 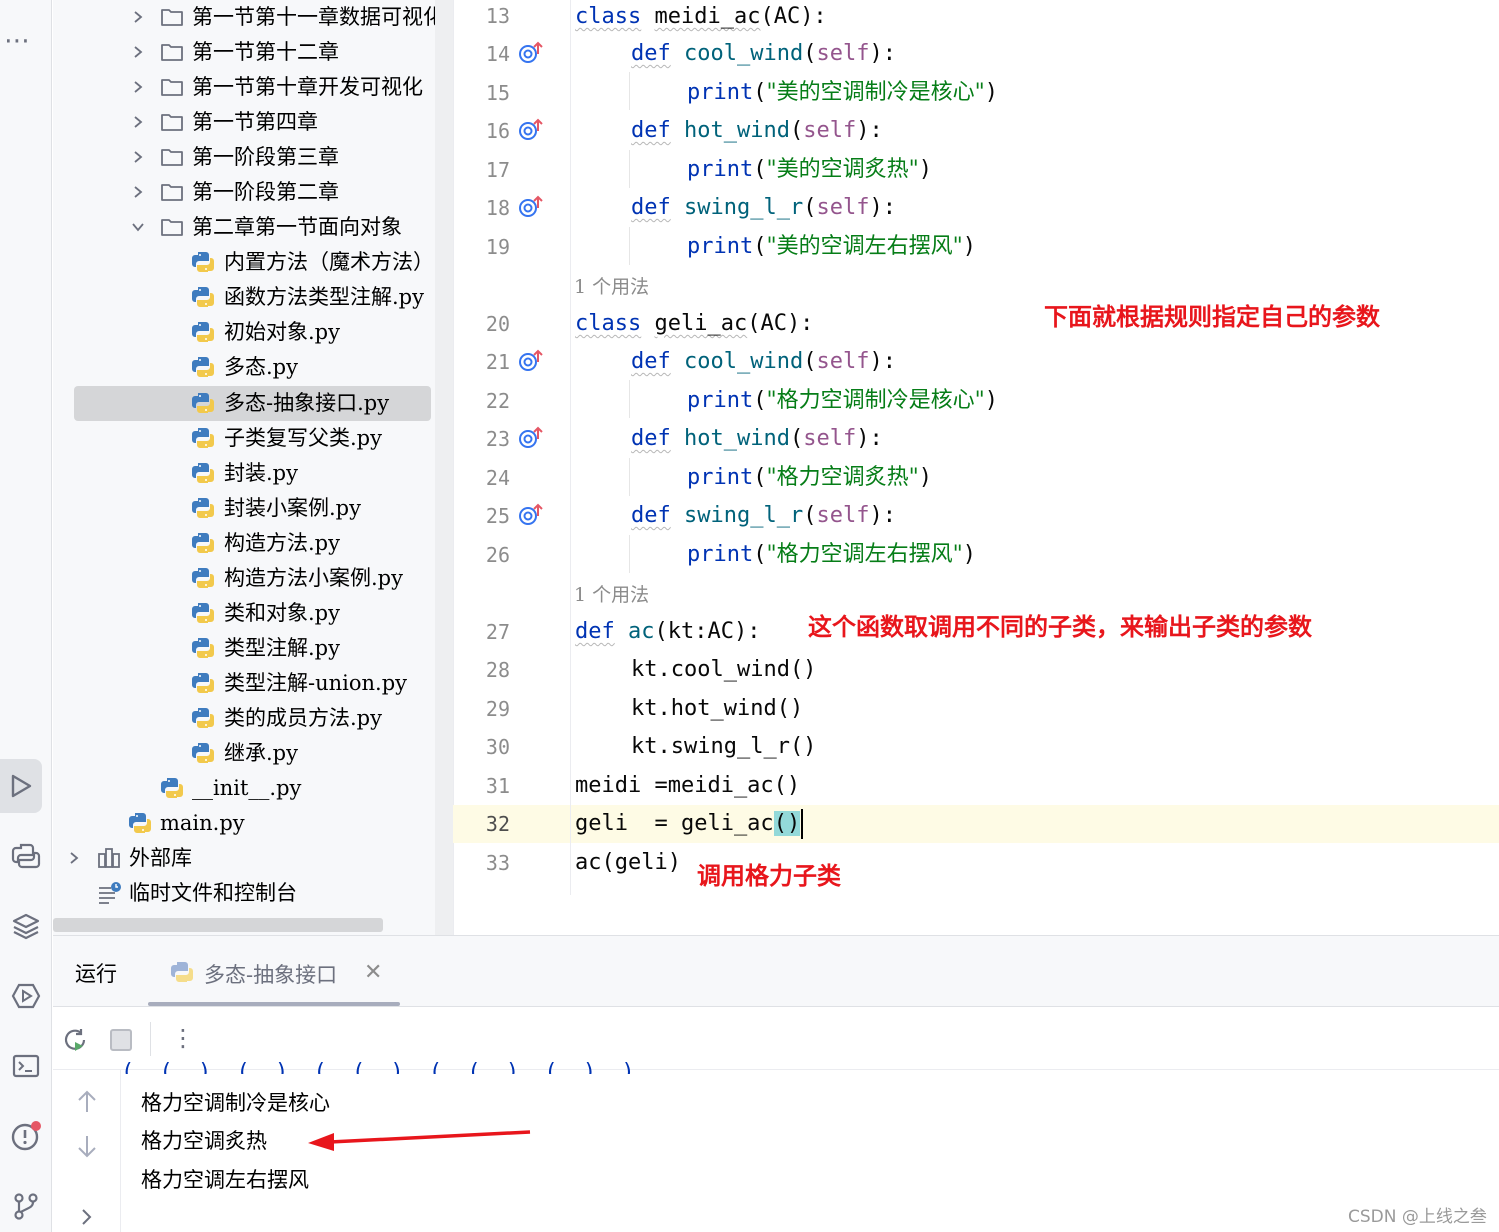 What do you see at coordinates (17, 41) in the screenshot?
I see `more-tools-icon: ⋯` at bounding box center [17, 41].